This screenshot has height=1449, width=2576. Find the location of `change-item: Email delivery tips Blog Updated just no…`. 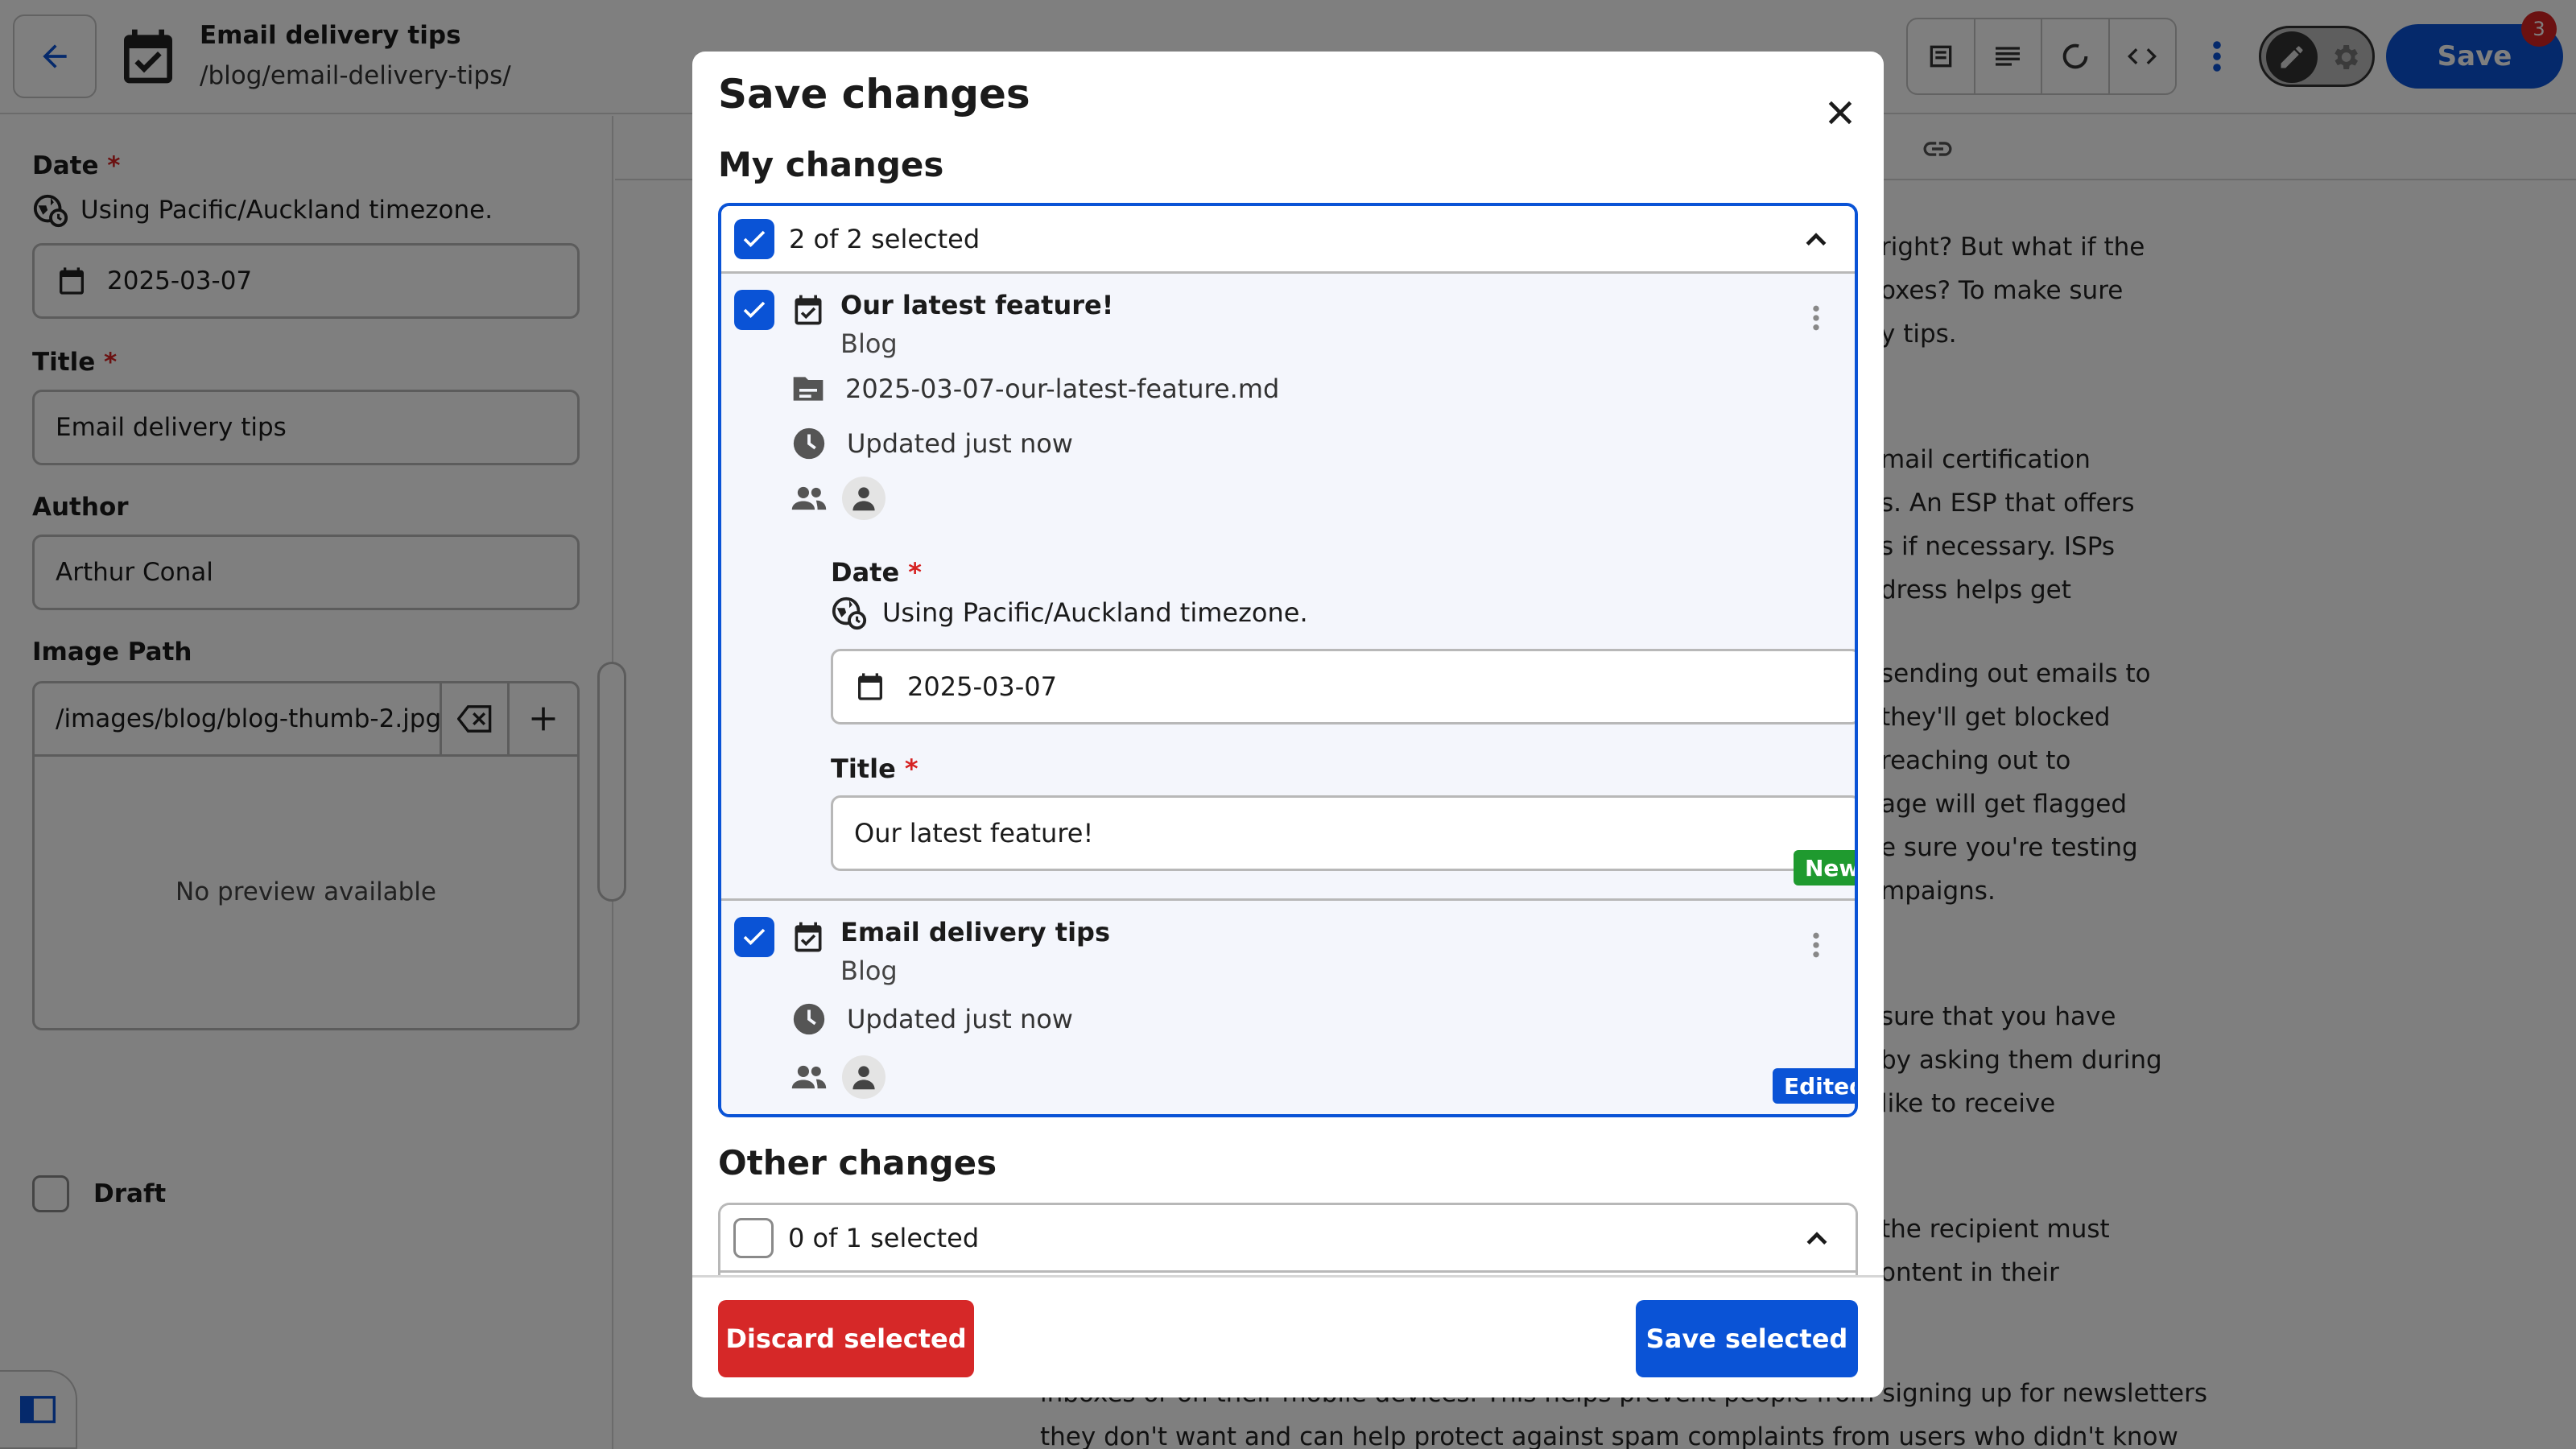

change-item: Email delivery tips Blog Updated just no… is located at coordinates (1288, 1006).